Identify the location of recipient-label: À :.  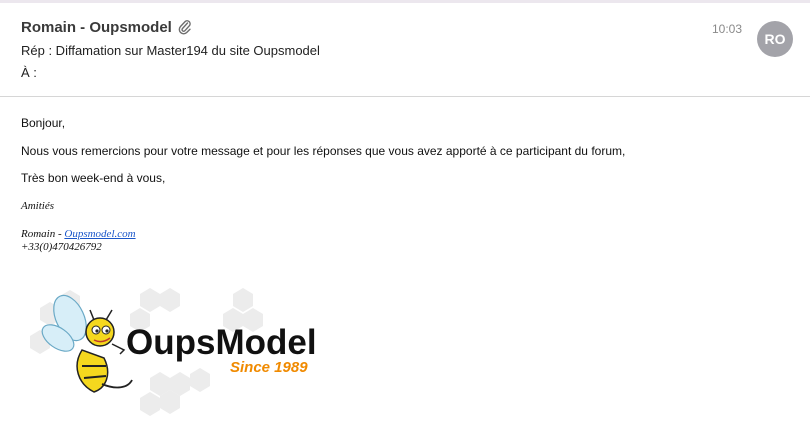
(29, 72).